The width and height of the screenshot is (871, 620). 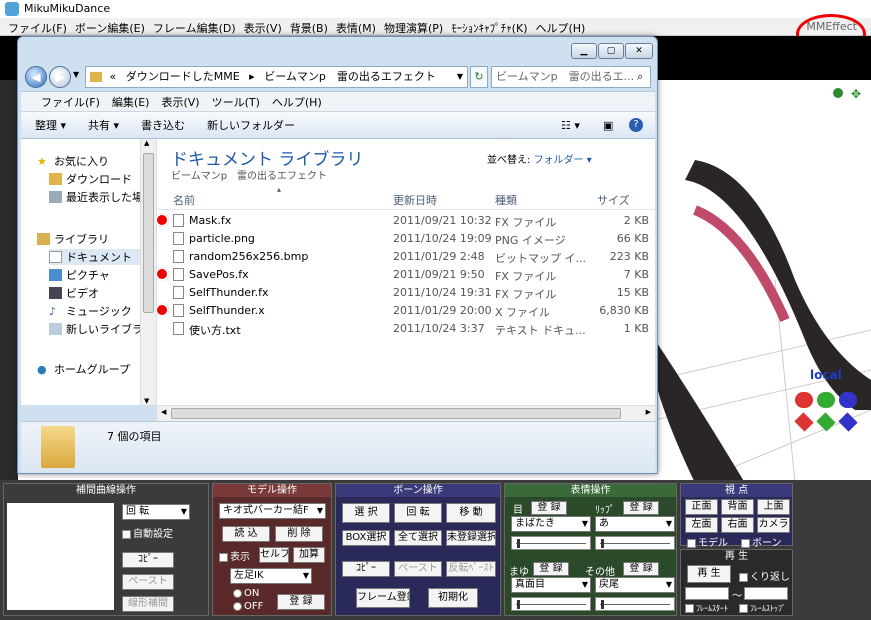 I want to click on address-overflow: «, so click(x=113, y=76).